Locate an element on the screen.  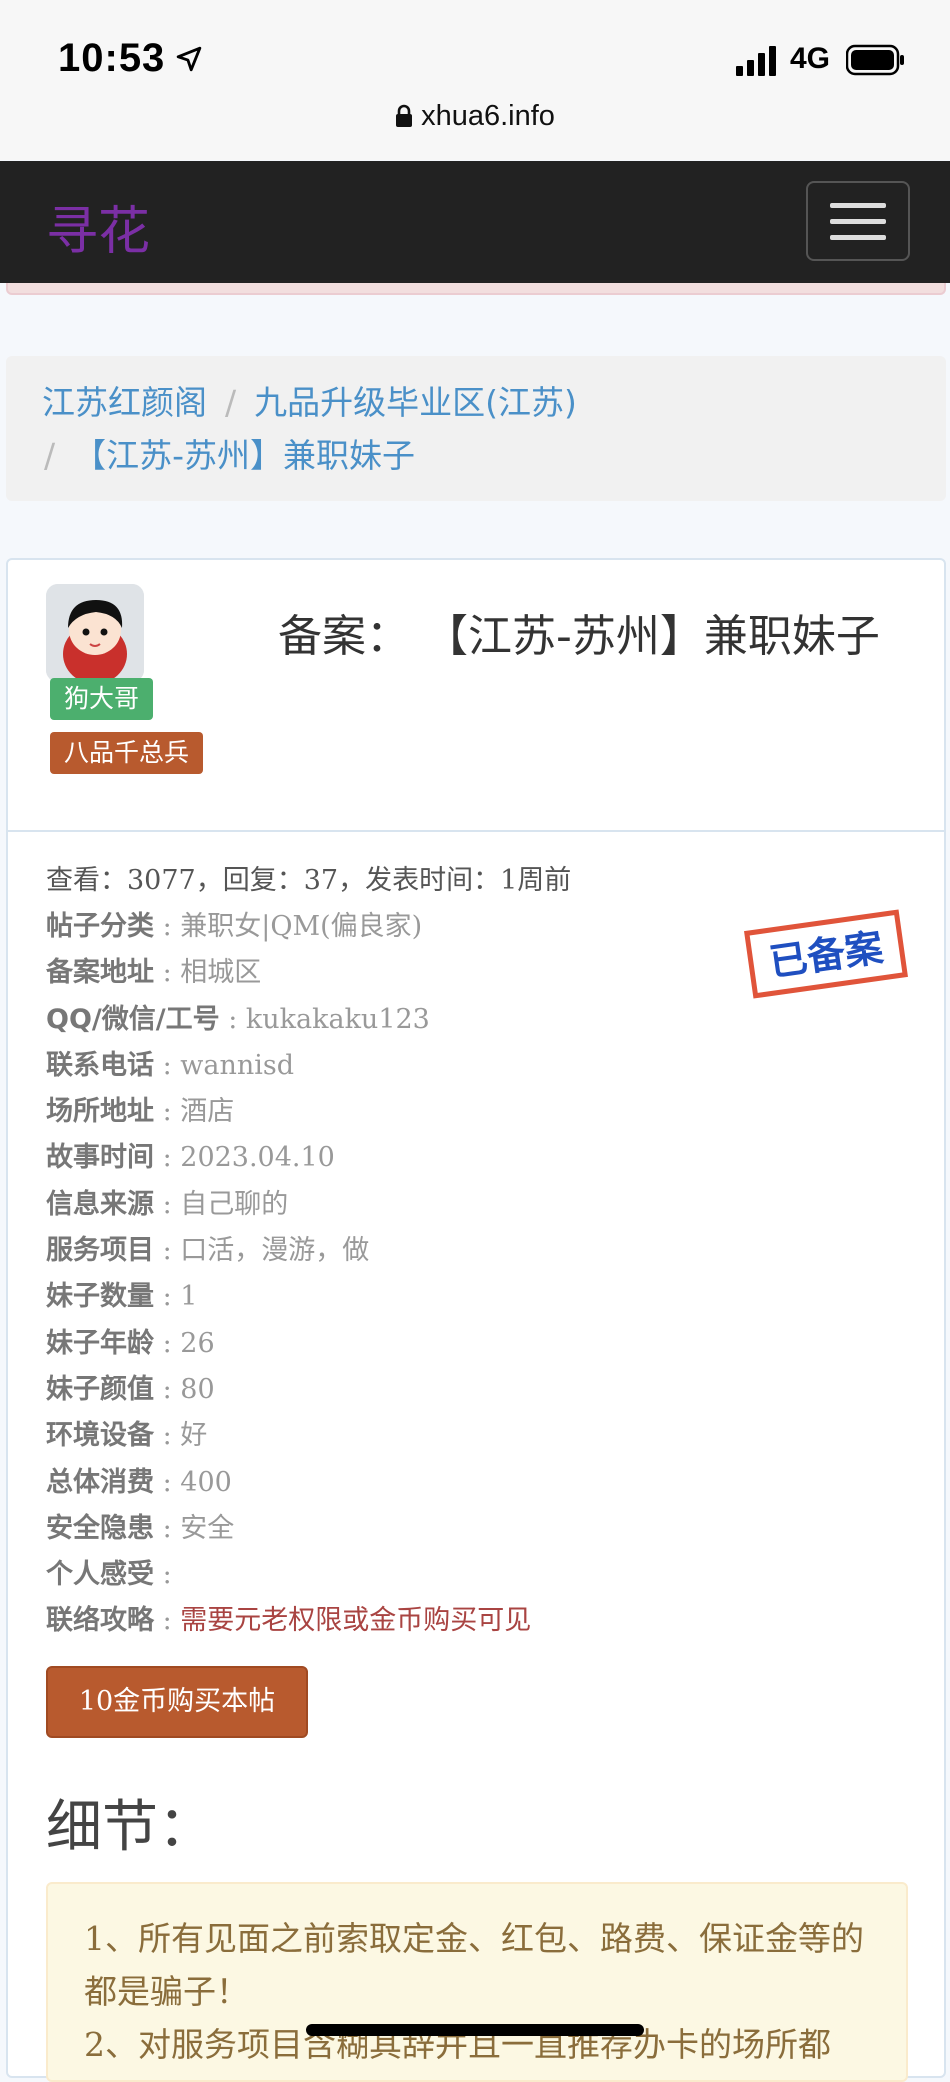
avatar-cartoon-icon is located at coordinates (95, 633).